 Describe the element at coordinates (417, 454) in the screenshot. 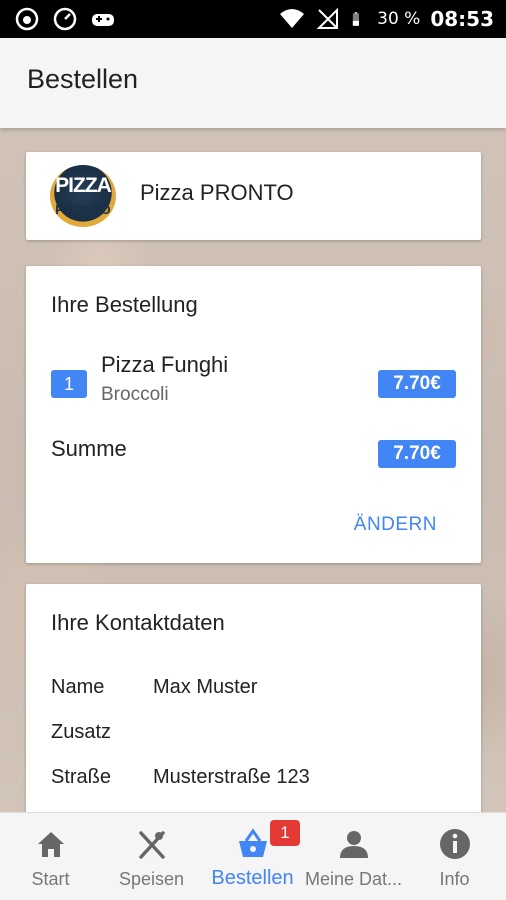

I see `sum-price: 7.70€` at that location.